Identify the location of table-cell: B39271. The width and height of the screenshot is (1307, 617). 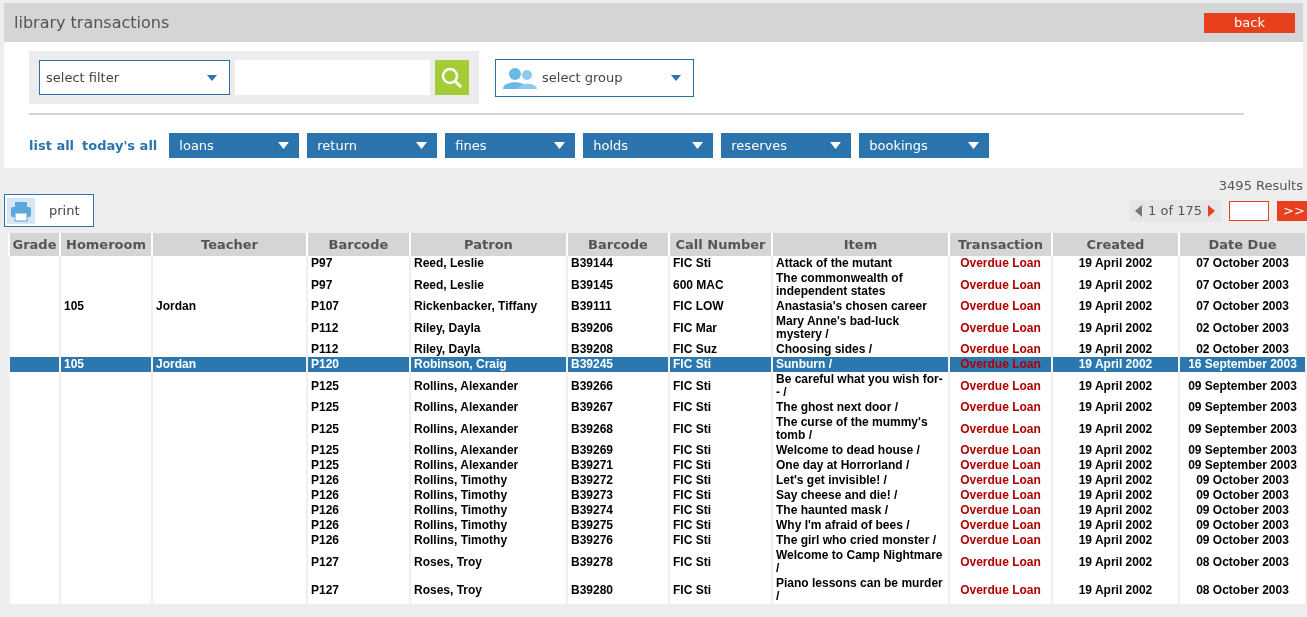
(592, 465).